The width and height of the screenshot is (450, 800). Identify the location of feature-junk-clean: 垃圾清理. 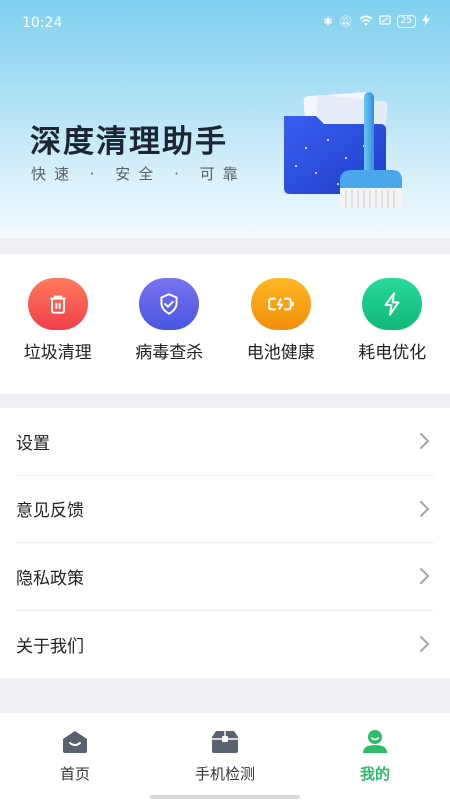
(58, 324).